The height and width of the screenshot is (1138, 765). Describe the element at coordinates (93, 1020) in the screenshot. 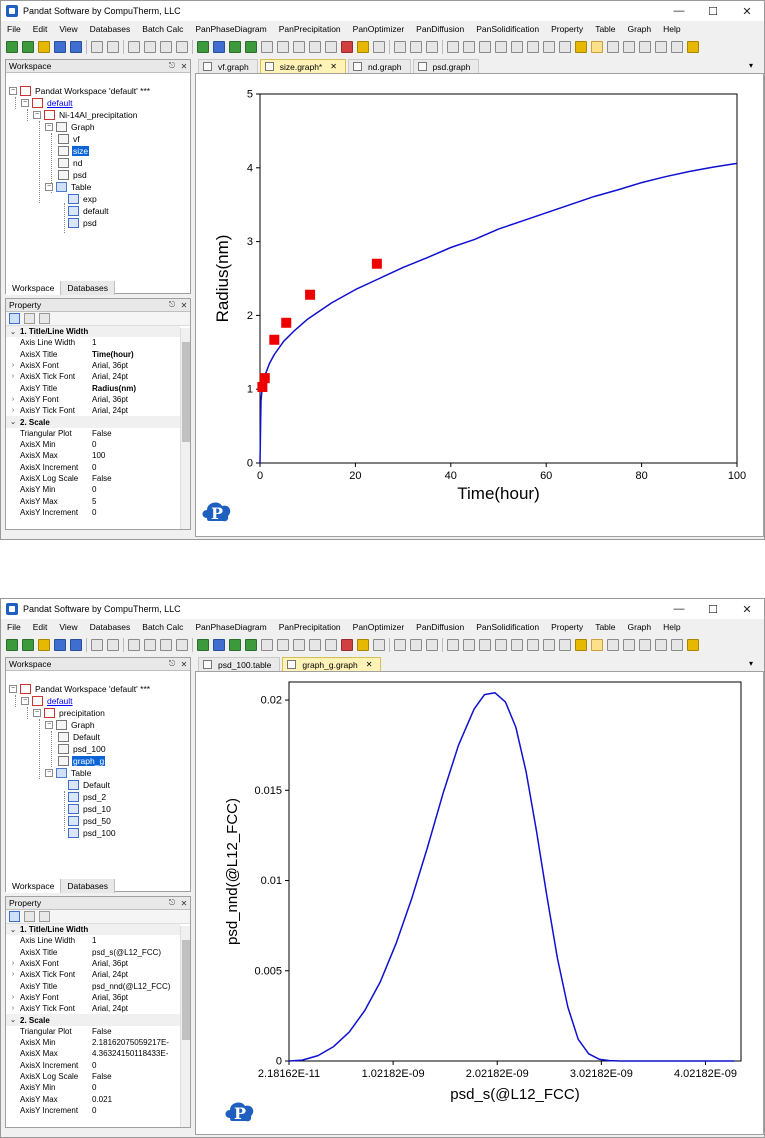

I see `property-category: ⌄ 2. Scale` at that location.